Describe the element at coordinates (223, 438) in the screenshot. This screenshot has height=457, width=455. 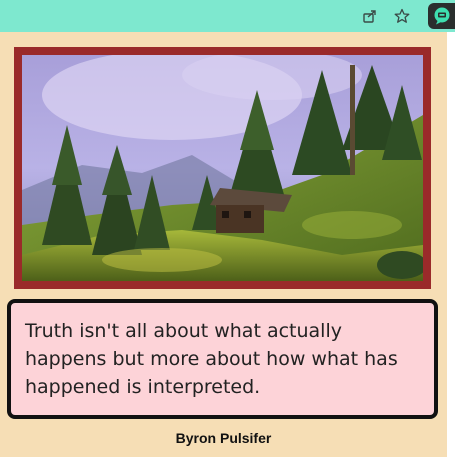
I see `quote-author: Byron Pulsifer` at that location.